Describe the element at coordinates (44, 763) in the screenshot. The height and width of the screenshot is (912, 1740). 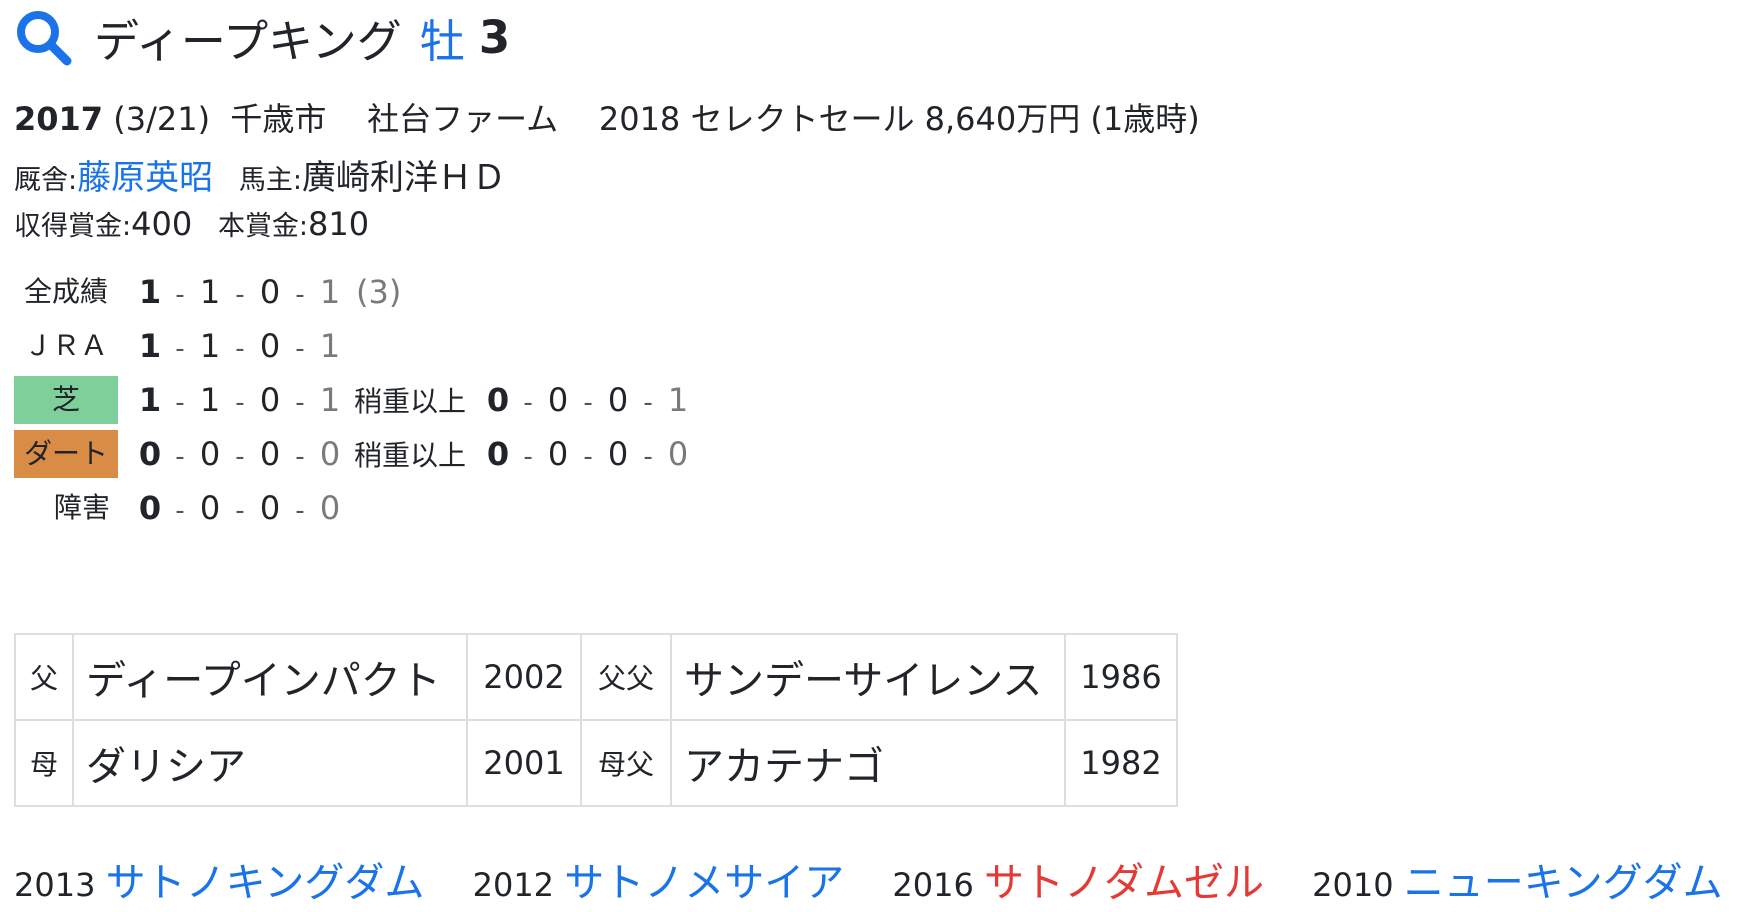
I see `dam-label: 母` at that location.